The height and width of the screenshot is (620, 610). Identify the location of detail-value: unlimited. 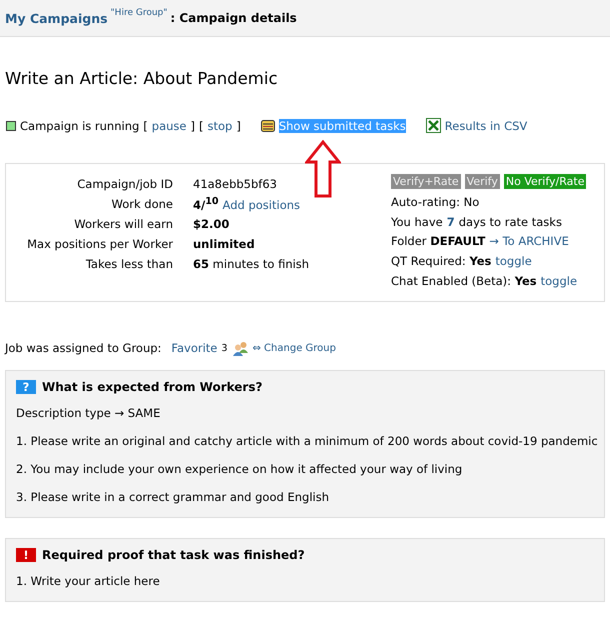
(224, 244).